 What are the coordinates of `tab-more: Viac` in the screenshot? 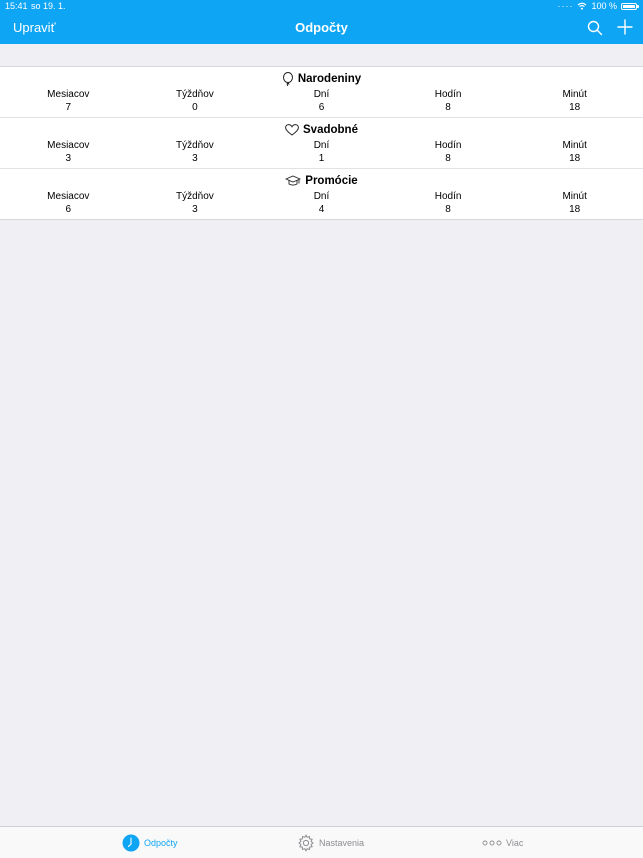 It's located at (502, 843).